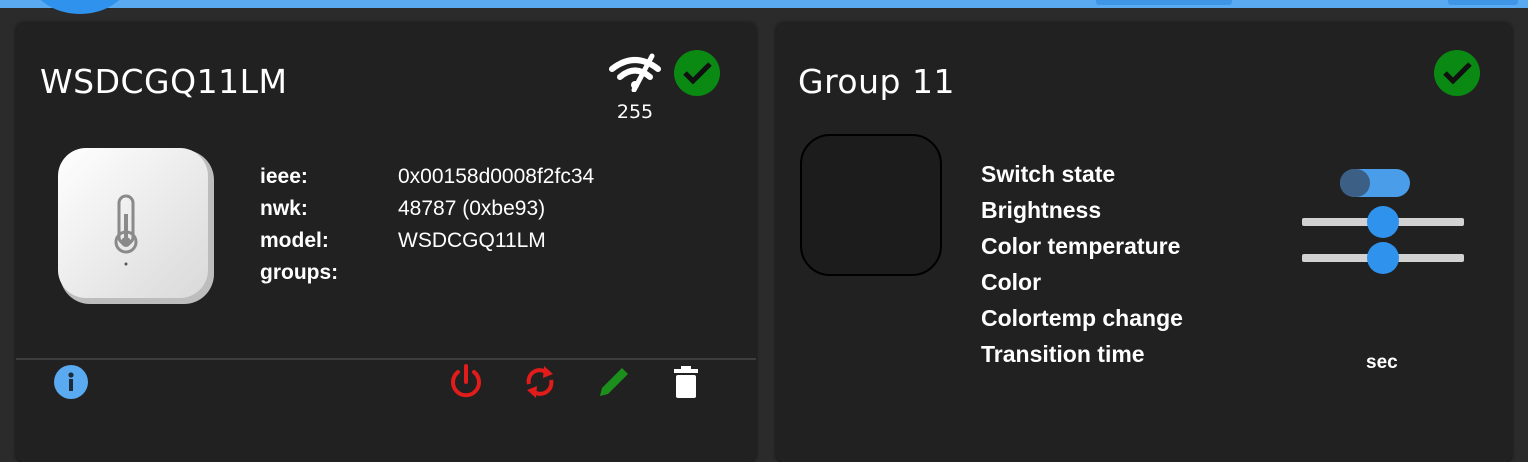 The image size is (1528, 462). Describe the element at coordinates (1081, 246) in the screenshot. I see `color-temperature-label: Color temperature` at that location.